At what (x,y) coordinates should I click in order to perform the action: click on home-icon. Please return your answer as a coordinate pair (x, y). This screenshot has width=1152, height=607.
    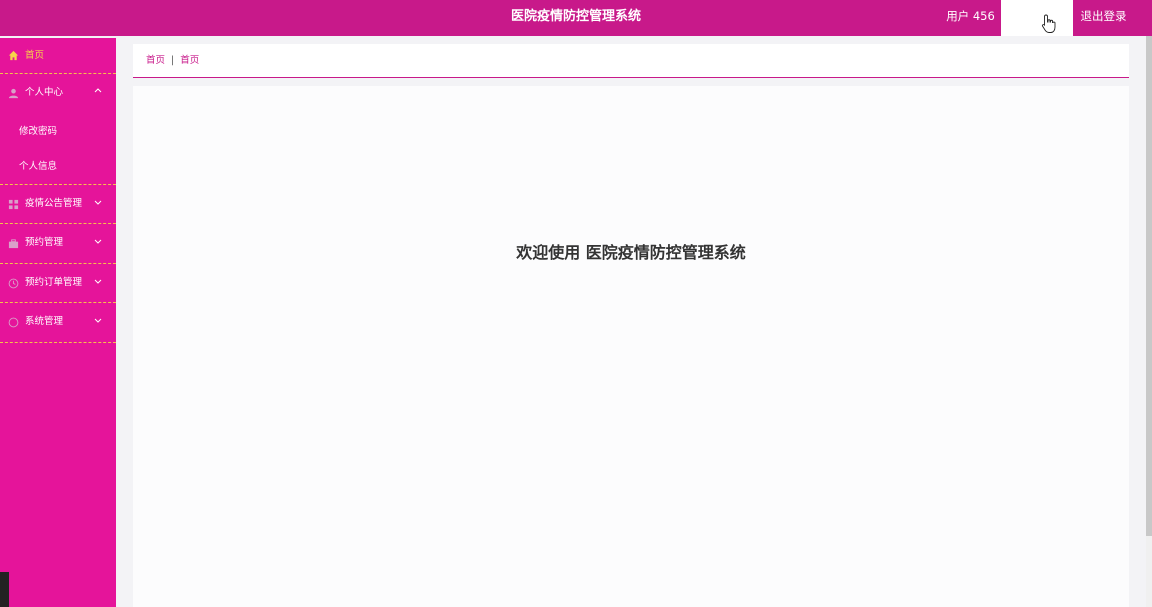
    Looking at the image, I should click on (13, 55).